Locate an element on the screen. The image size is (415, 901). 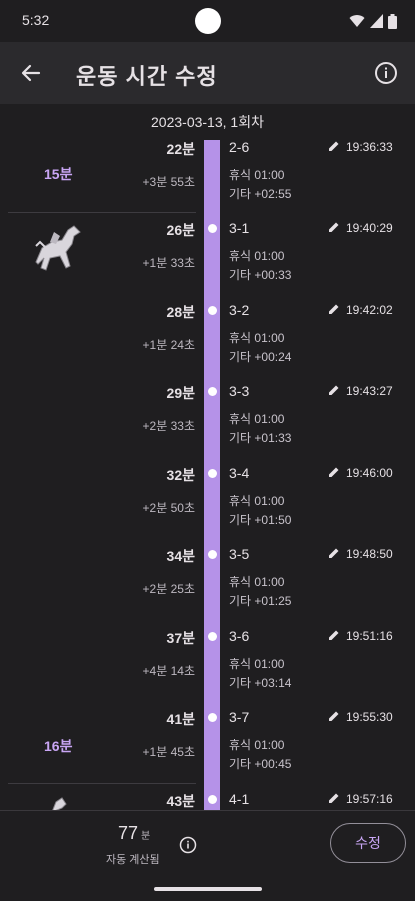
camera-cutout is located at coordinates (208, 21).